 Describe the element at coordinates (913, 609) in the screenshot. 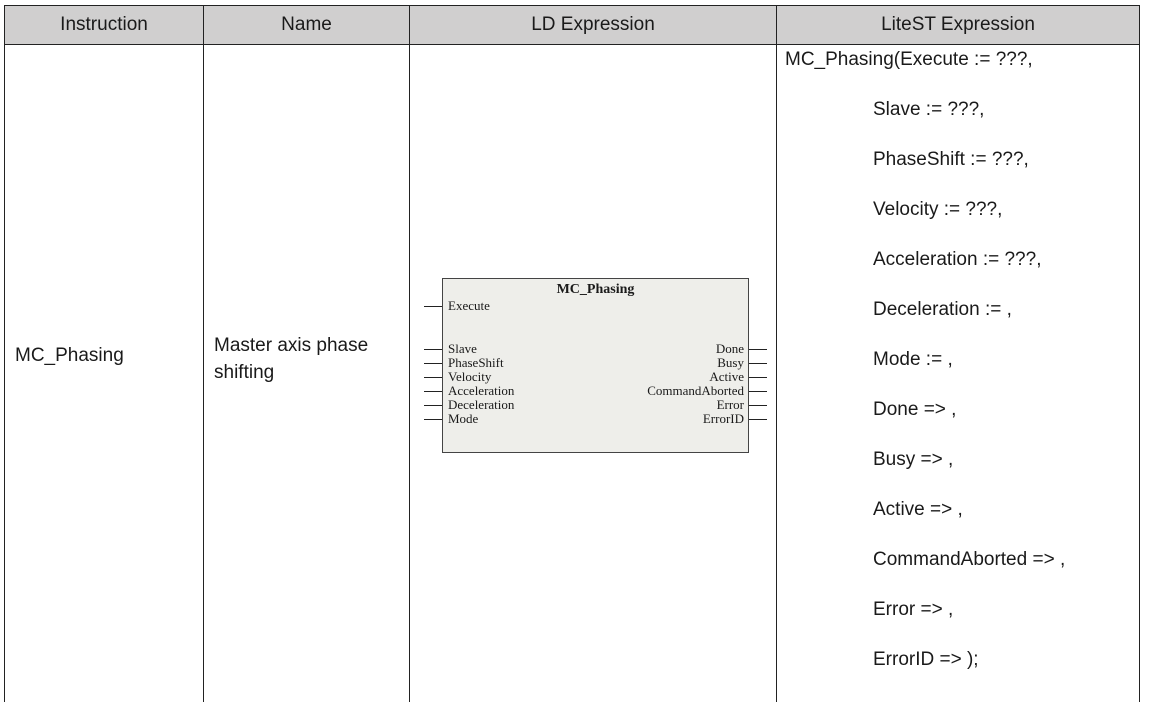

I see `litest-line: Error => ,` at that location.